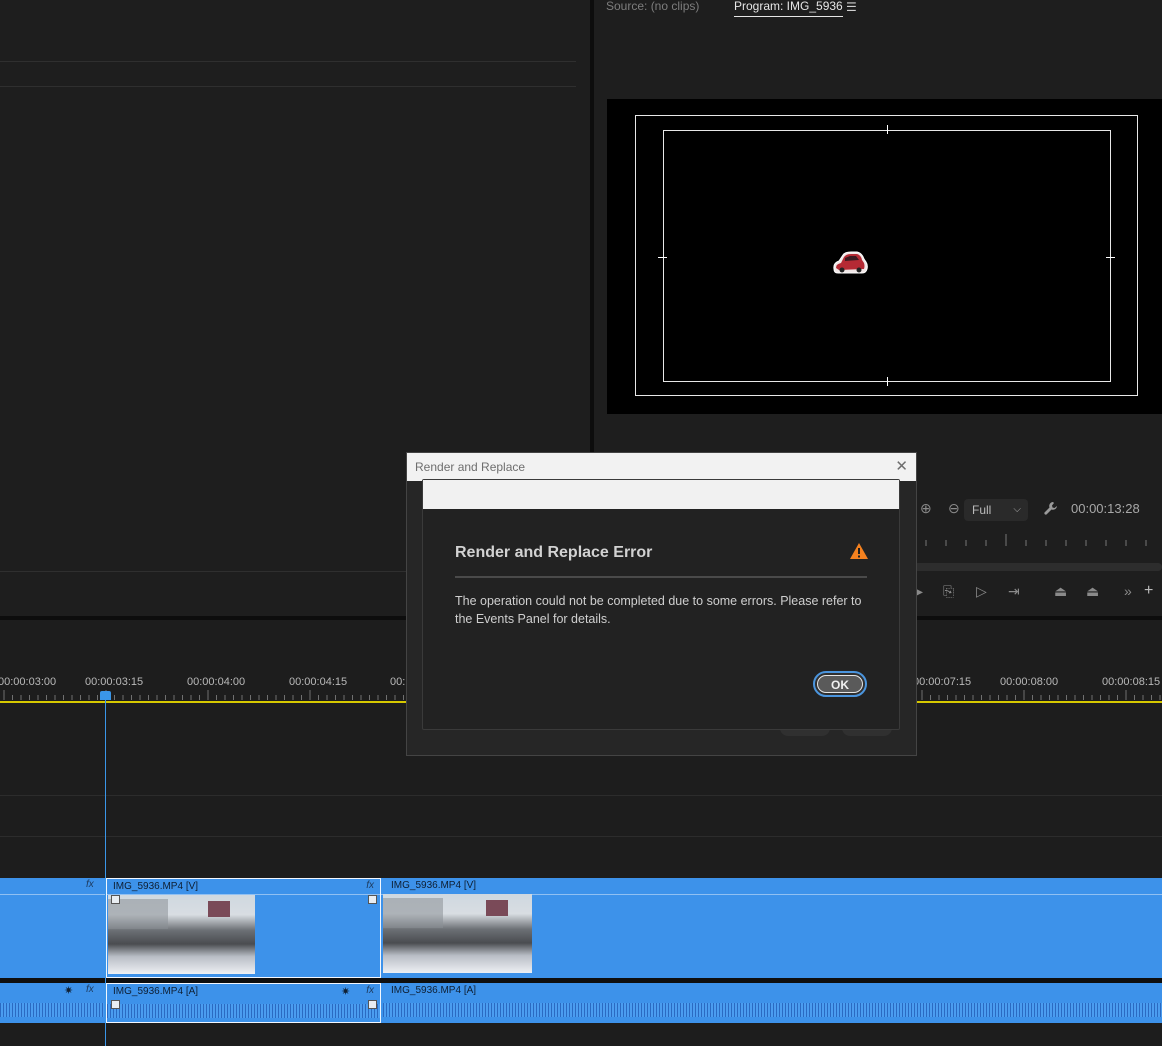  What do you see at coordinates (661, 467) in the screenshot?
I see `dialog-titlebar: Render and Replace ✕` at bounding box center [661, 467].